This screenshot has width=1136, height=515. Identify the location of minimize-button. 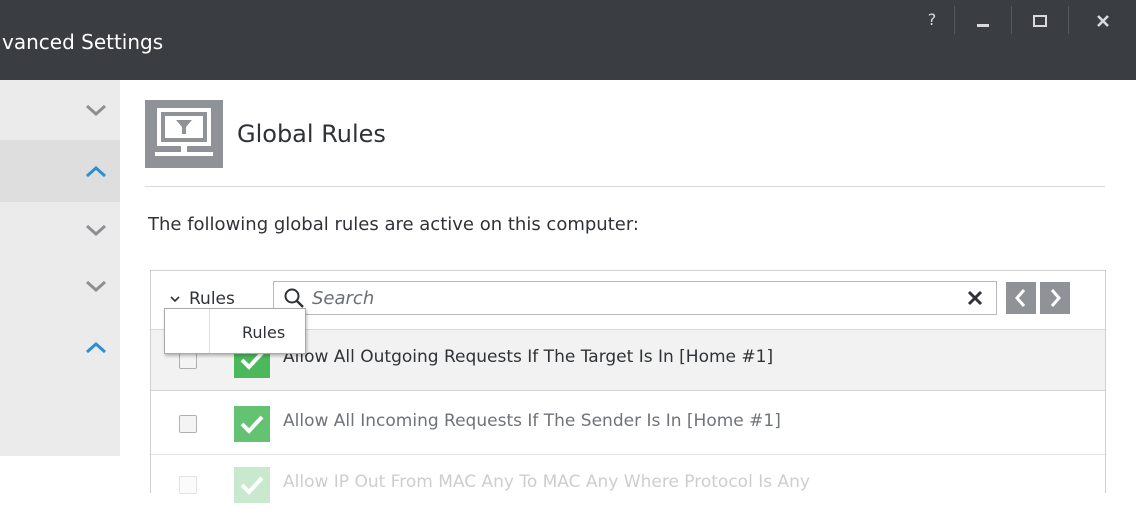
(983, 20).